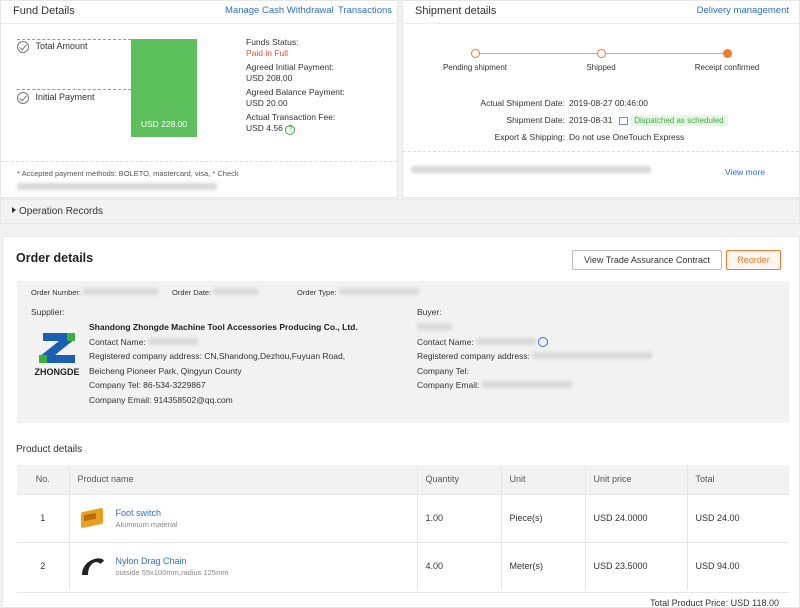 This screenshot has height=608, width=800. I want to click on delivery-management-link: Delivery management, so click(743, 10).